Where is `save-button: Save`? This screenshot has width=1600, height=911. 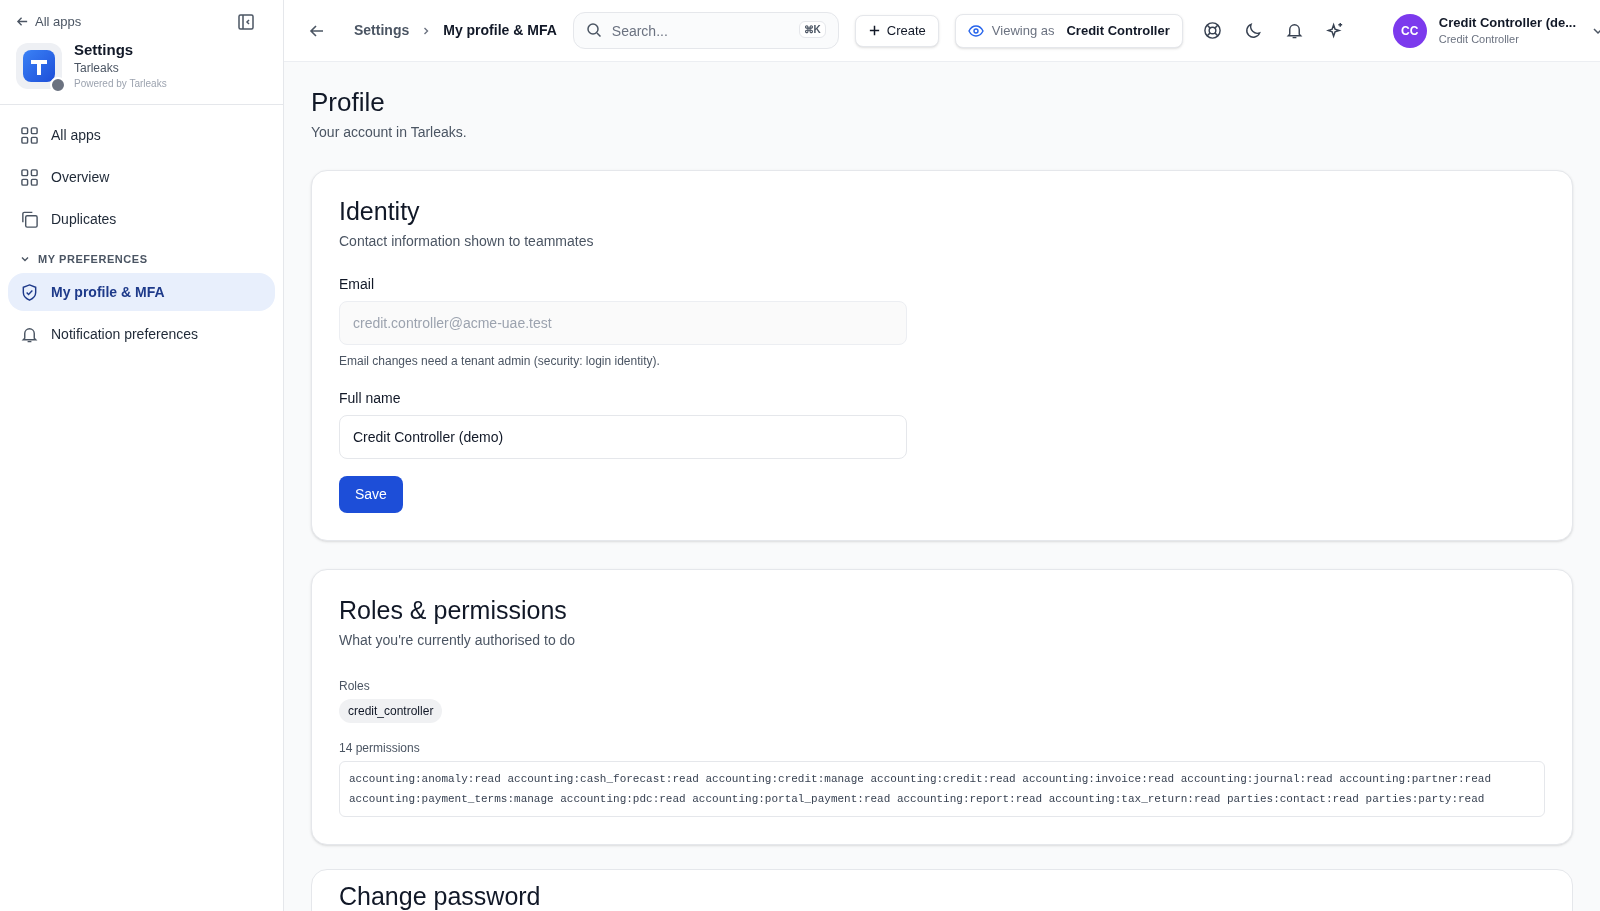
save-button: Save is located at coordinates (371, 494).